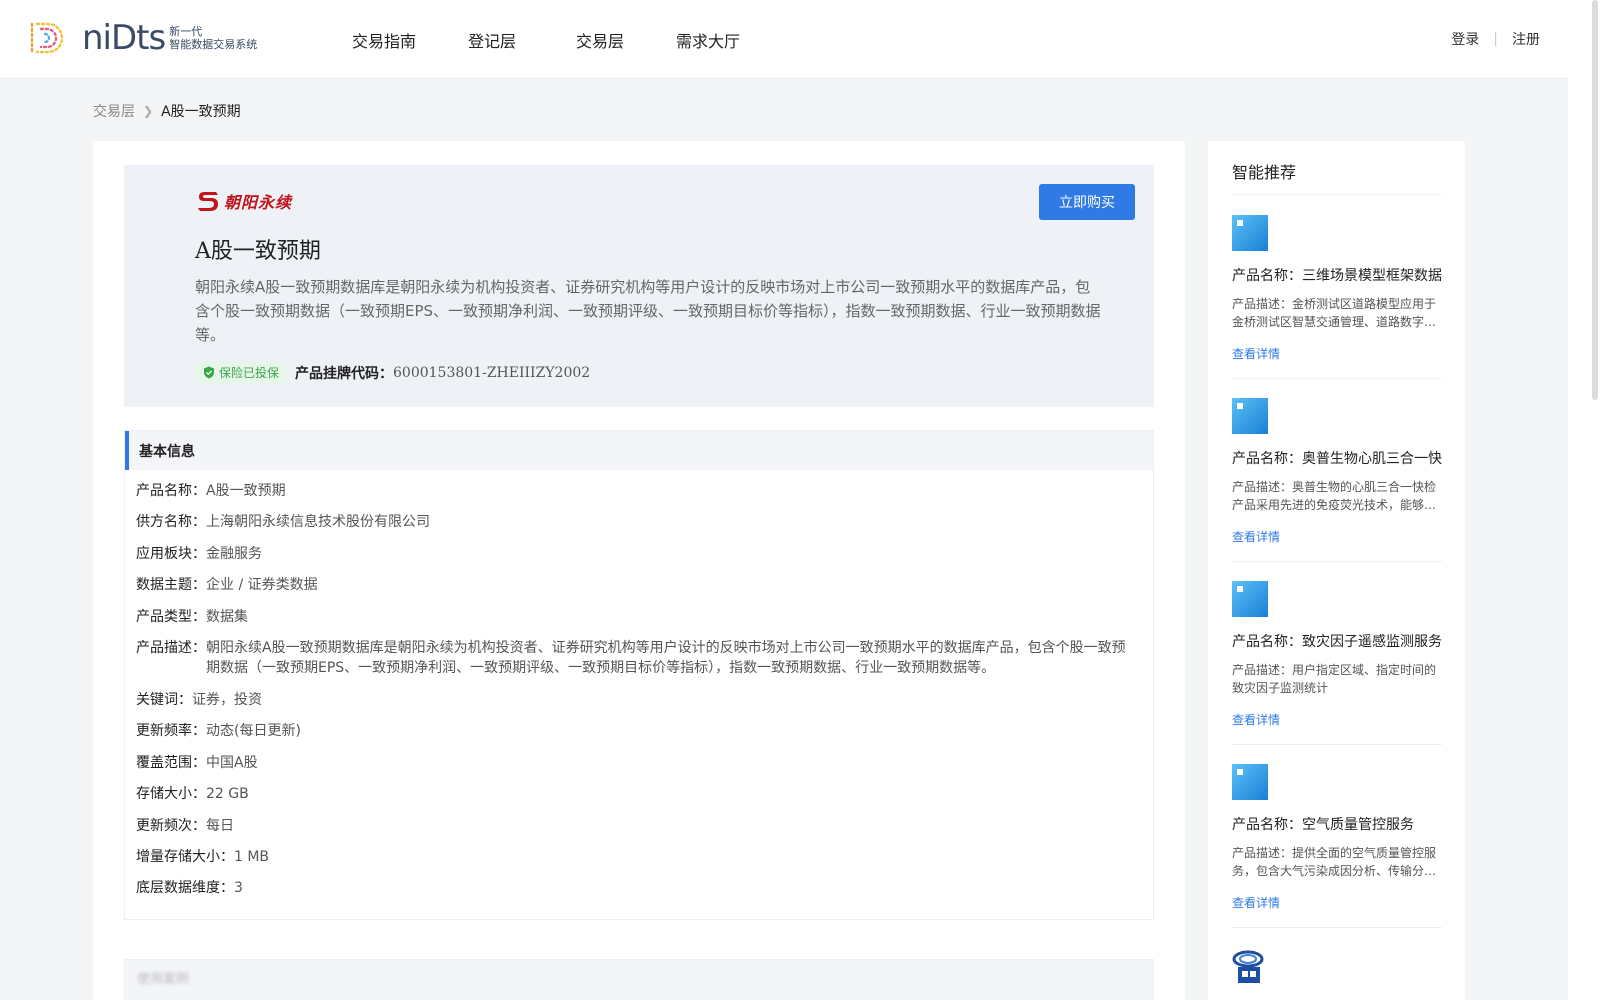 The width and height of the screenshot is (1600, 1000). I want to click on basic-info-heading: 基本信息, so click(639, 450).